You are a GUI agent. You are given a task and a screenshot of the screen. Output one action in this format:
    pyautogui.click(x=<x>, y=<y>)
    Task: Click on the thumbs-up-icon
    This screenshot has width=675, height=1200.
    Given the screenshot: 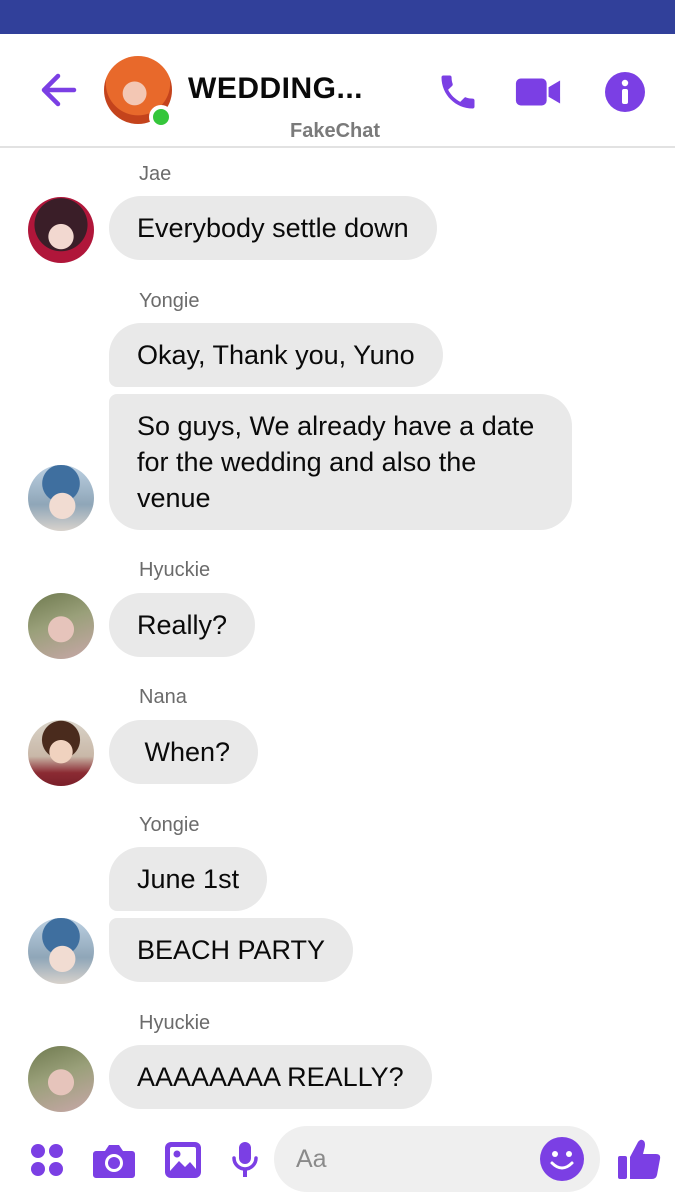 What is the action you would take?
    pyautogui.click(x=639, y=1159)
    